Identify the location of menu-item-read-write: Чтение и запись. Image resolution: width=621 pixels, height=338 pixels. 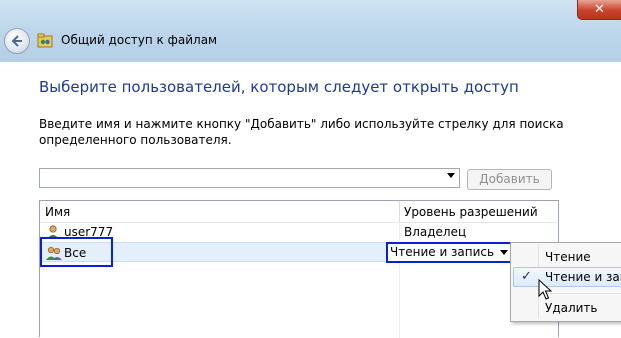
(583, 277).